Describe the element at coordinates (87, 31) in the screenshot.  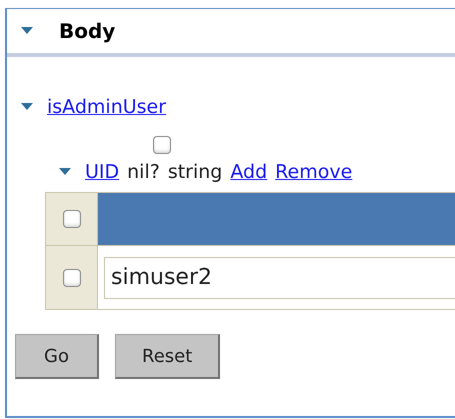
I see `section-title: Body` at that location.